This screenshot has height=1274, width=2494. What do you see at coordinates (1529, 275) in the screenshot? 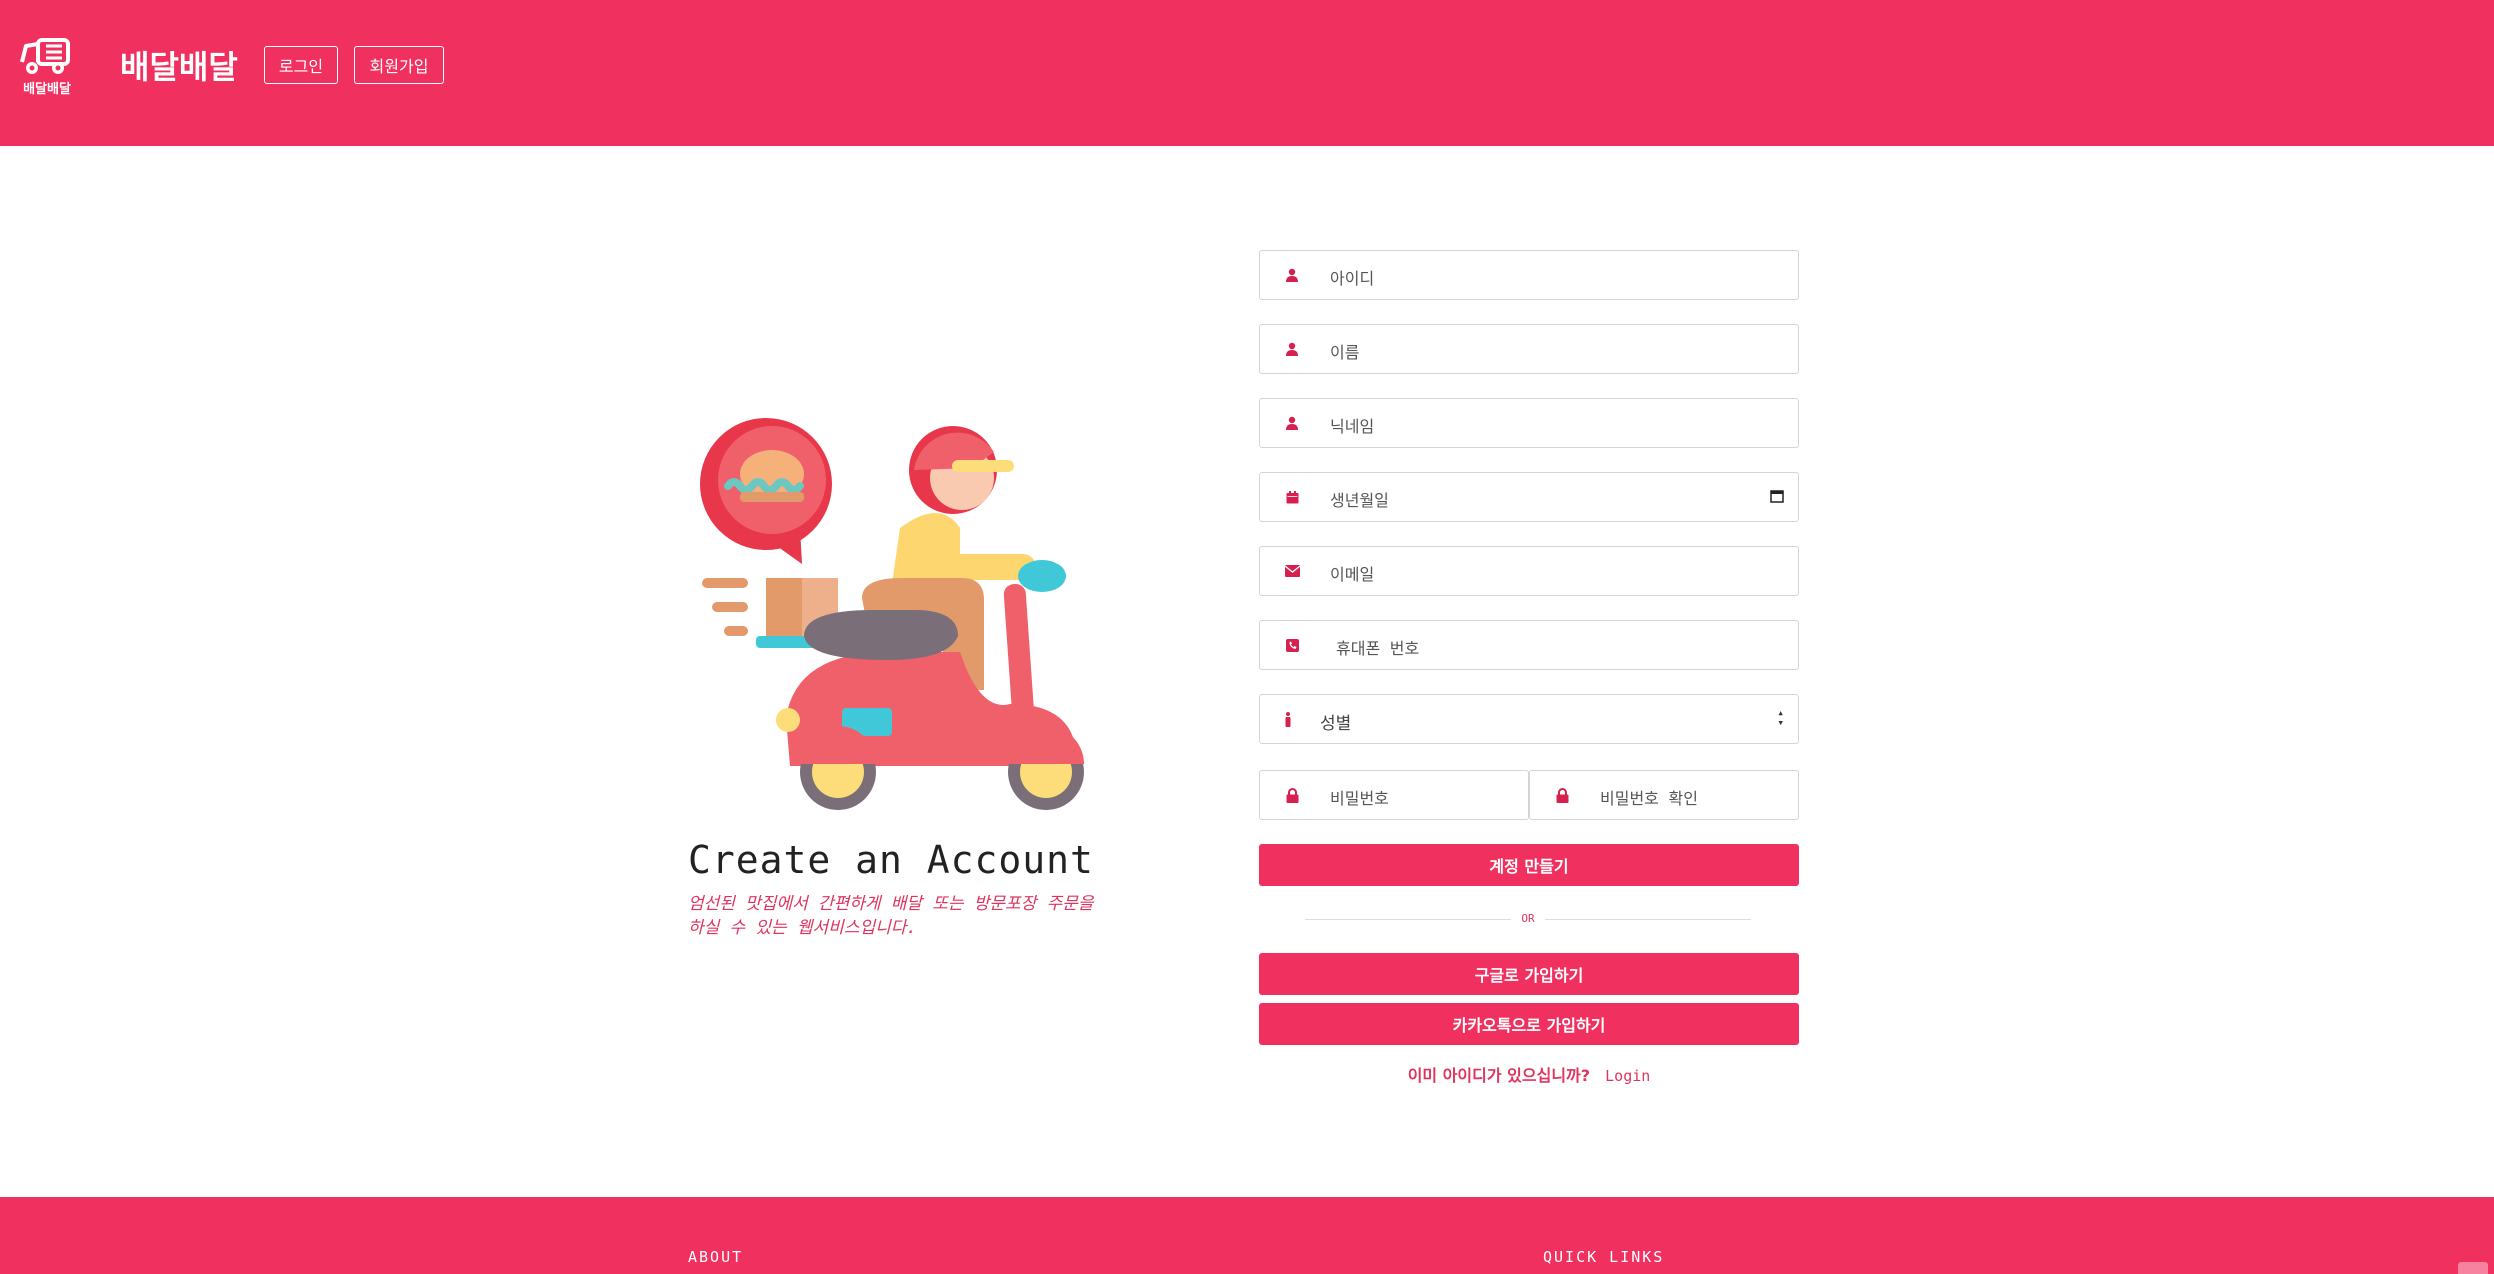
I see `id-field: 아이디` at bounding box center [1529, 275].